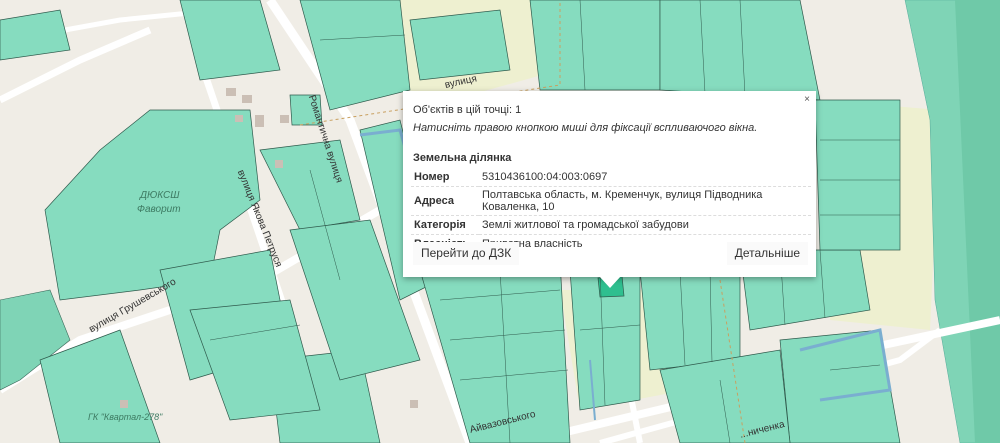 The width and height of the screenshot is (1000, 443). Describe the element at coordinates (807, 99) in the screenshot. I see `close-icon: ×` at that location.